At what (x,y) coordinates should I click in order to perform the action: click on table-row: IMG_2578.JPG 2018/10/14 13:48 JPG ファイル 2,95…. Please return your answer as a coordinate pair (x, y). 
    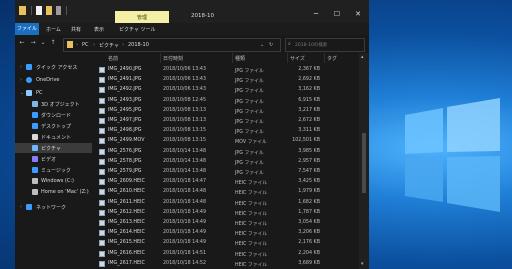
    Looking at the image, I should click on (227, 162).